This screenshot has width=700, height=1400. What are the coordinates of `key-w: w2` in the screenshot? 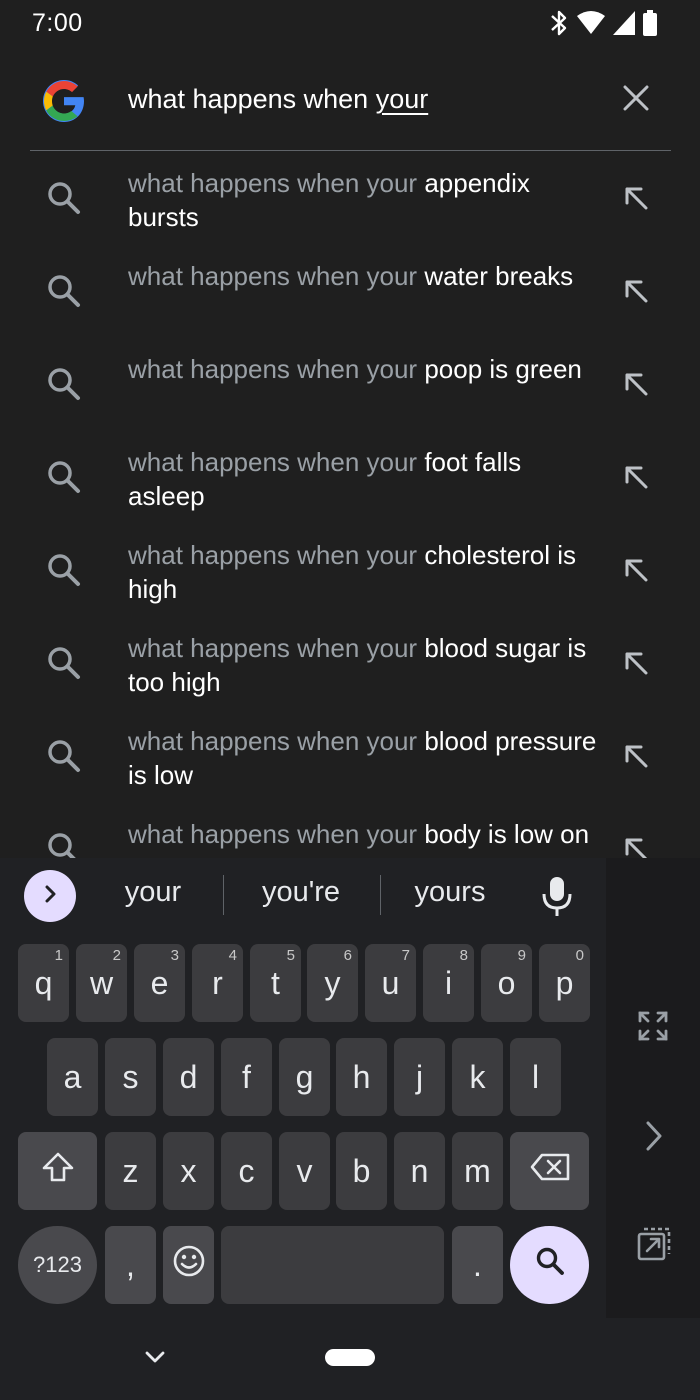 It's located at (101, 983).